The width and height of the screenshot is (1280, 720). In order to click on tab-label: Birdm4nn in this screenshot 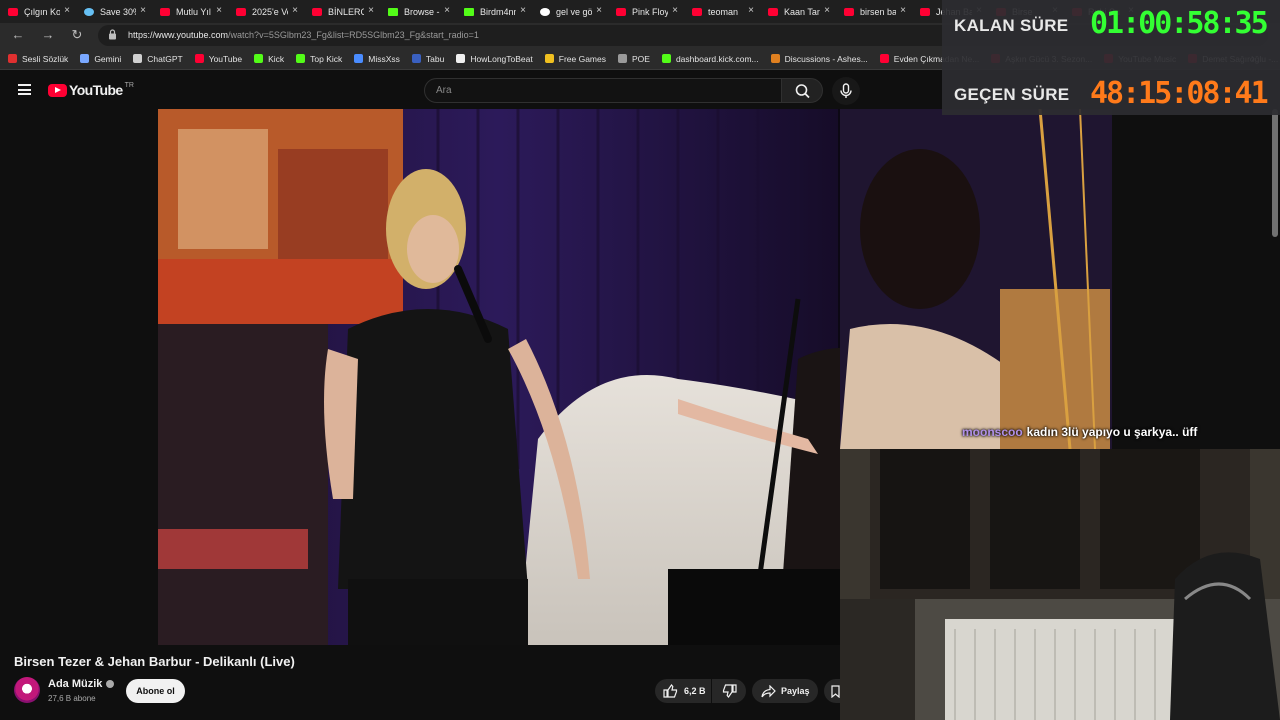, I will do `click(498, 11)`.